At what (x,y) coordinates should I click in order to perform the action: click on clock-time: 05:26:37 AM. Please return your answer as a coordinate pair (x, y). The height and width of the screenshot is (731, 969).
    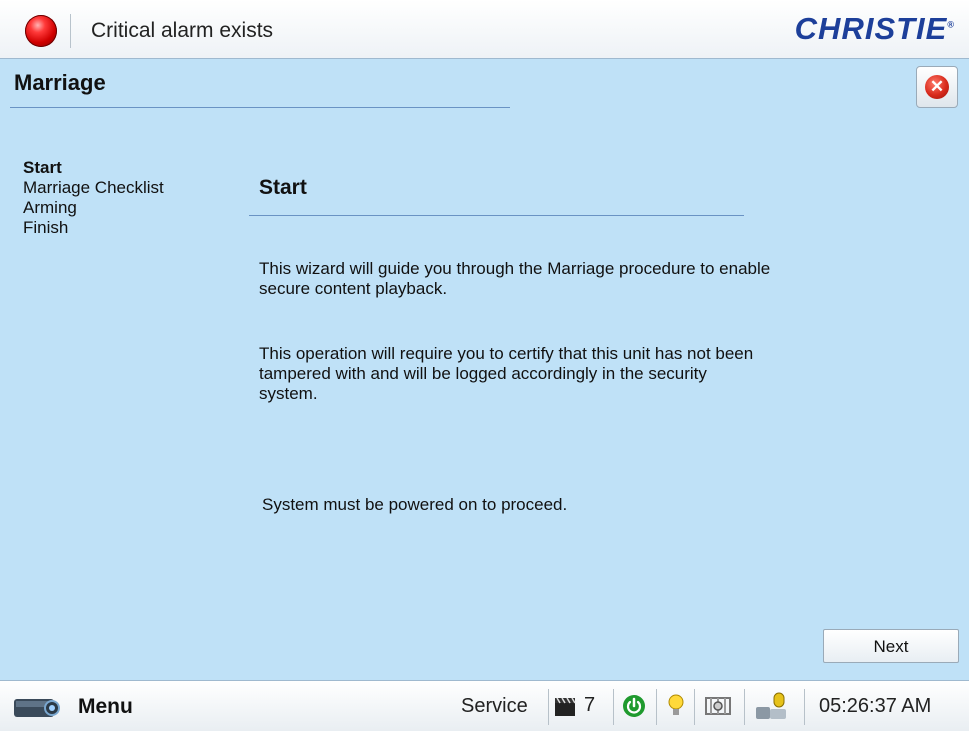
    Looking at the image, I should click on (875, 706).